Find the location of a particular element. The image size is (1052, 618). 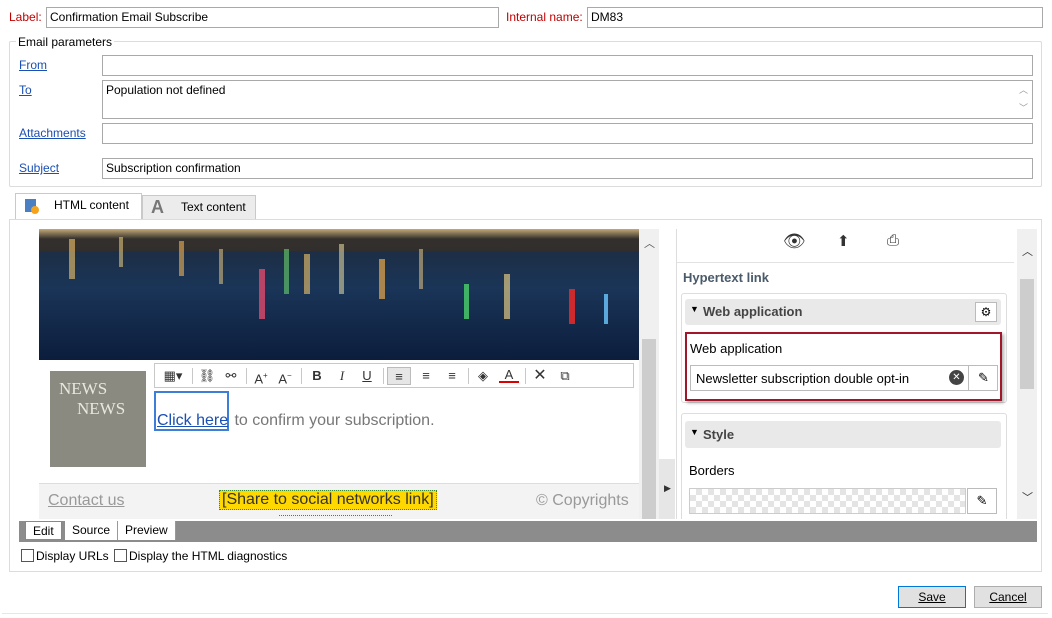

cancel-button-label: Cancel is located at coordinates (1008, 597).